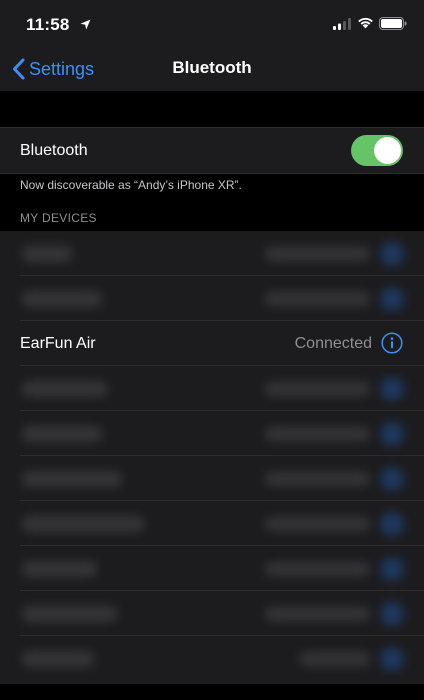  What do you see at coordinates (333, 343) in the screenshot?
I see `device-status: Connected` at bounding box center [333, 343].